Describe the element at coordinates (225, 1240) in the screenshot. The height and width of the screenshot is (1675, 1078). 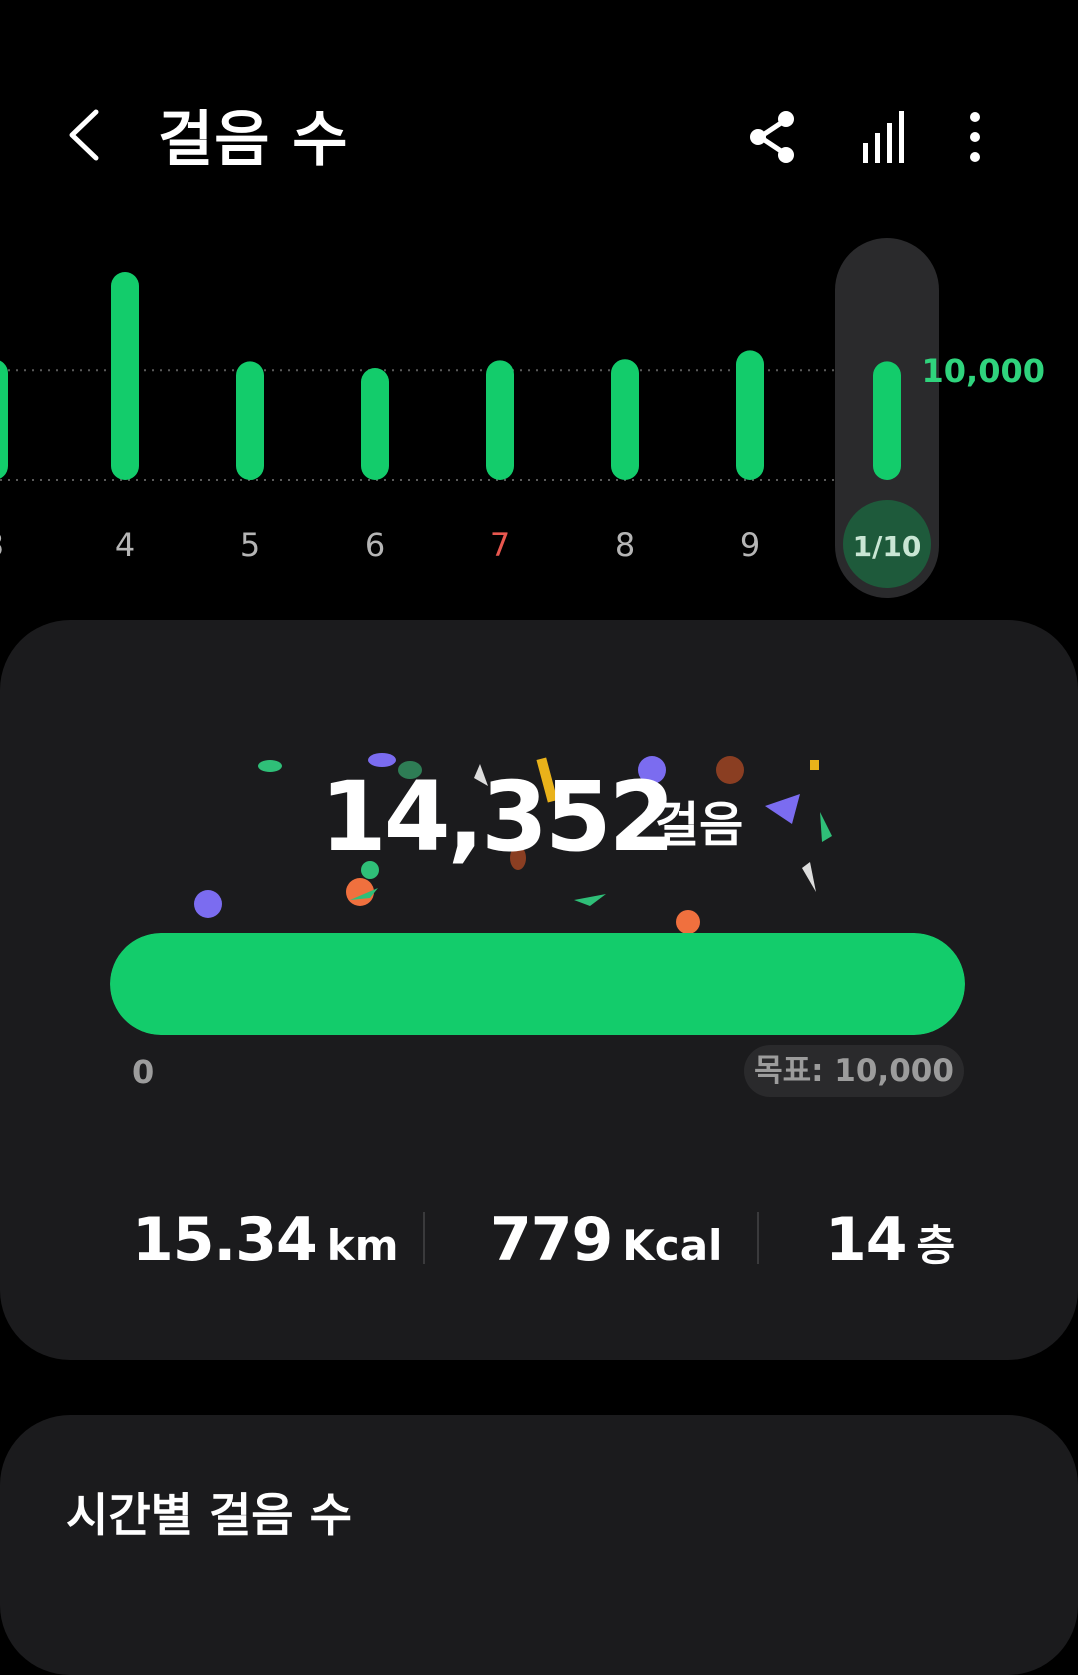
I see `distance-value: 15.34` at that location.